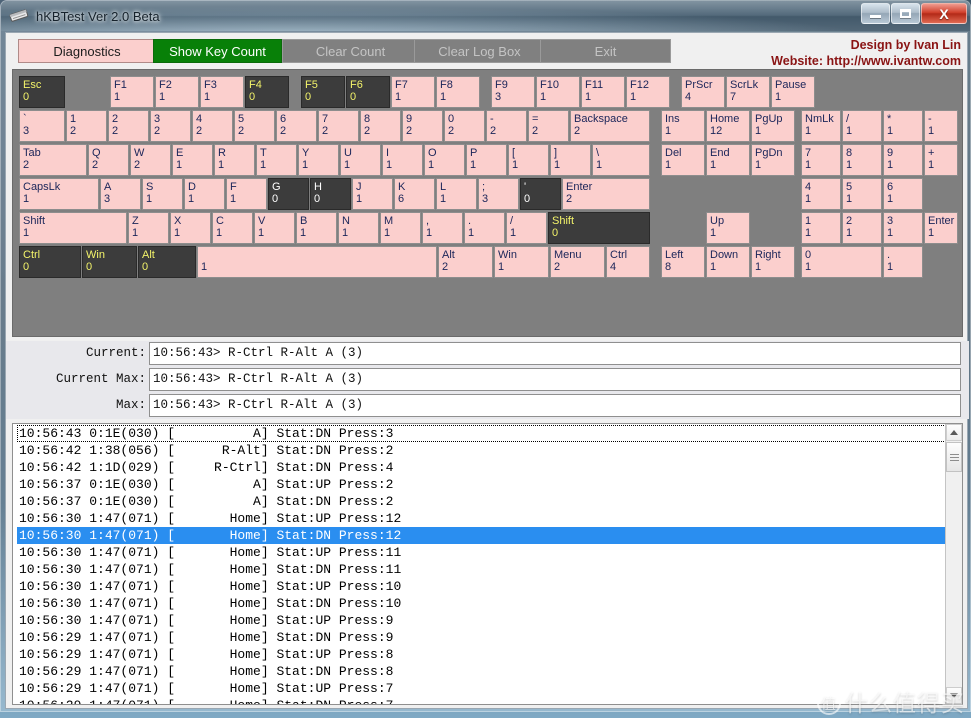 Image resolution: width=971 pixels, height=718 pixels. I want to click on key-o-r2c9: O1, so click(444, 160).